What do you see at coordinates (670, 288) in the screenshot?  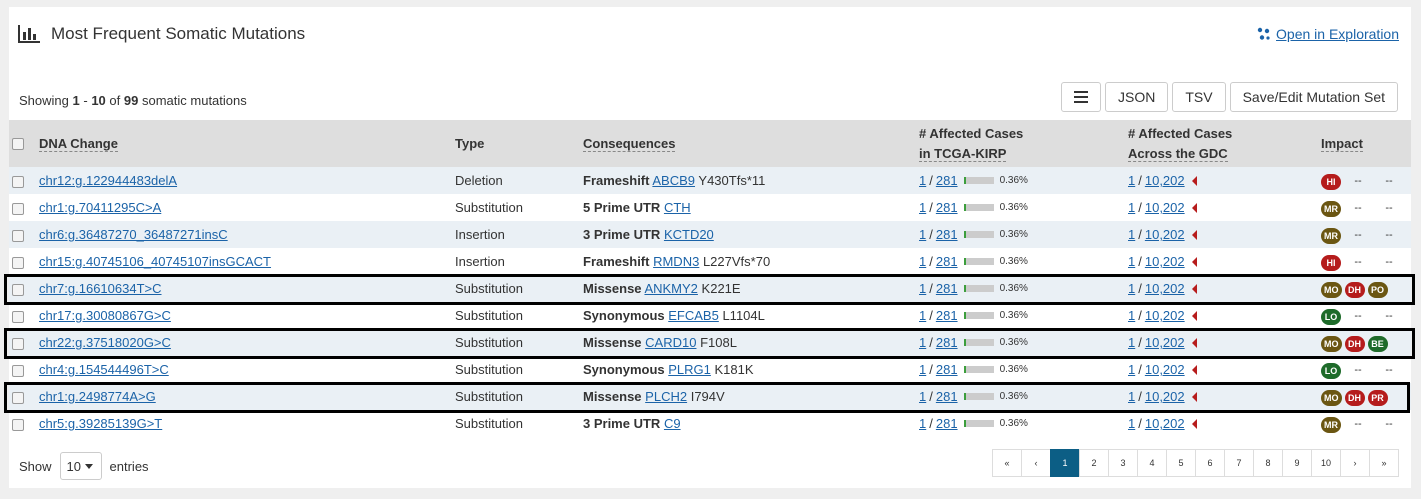 I see `gene-link: ANKMY2` at bounding box center [670, 288].